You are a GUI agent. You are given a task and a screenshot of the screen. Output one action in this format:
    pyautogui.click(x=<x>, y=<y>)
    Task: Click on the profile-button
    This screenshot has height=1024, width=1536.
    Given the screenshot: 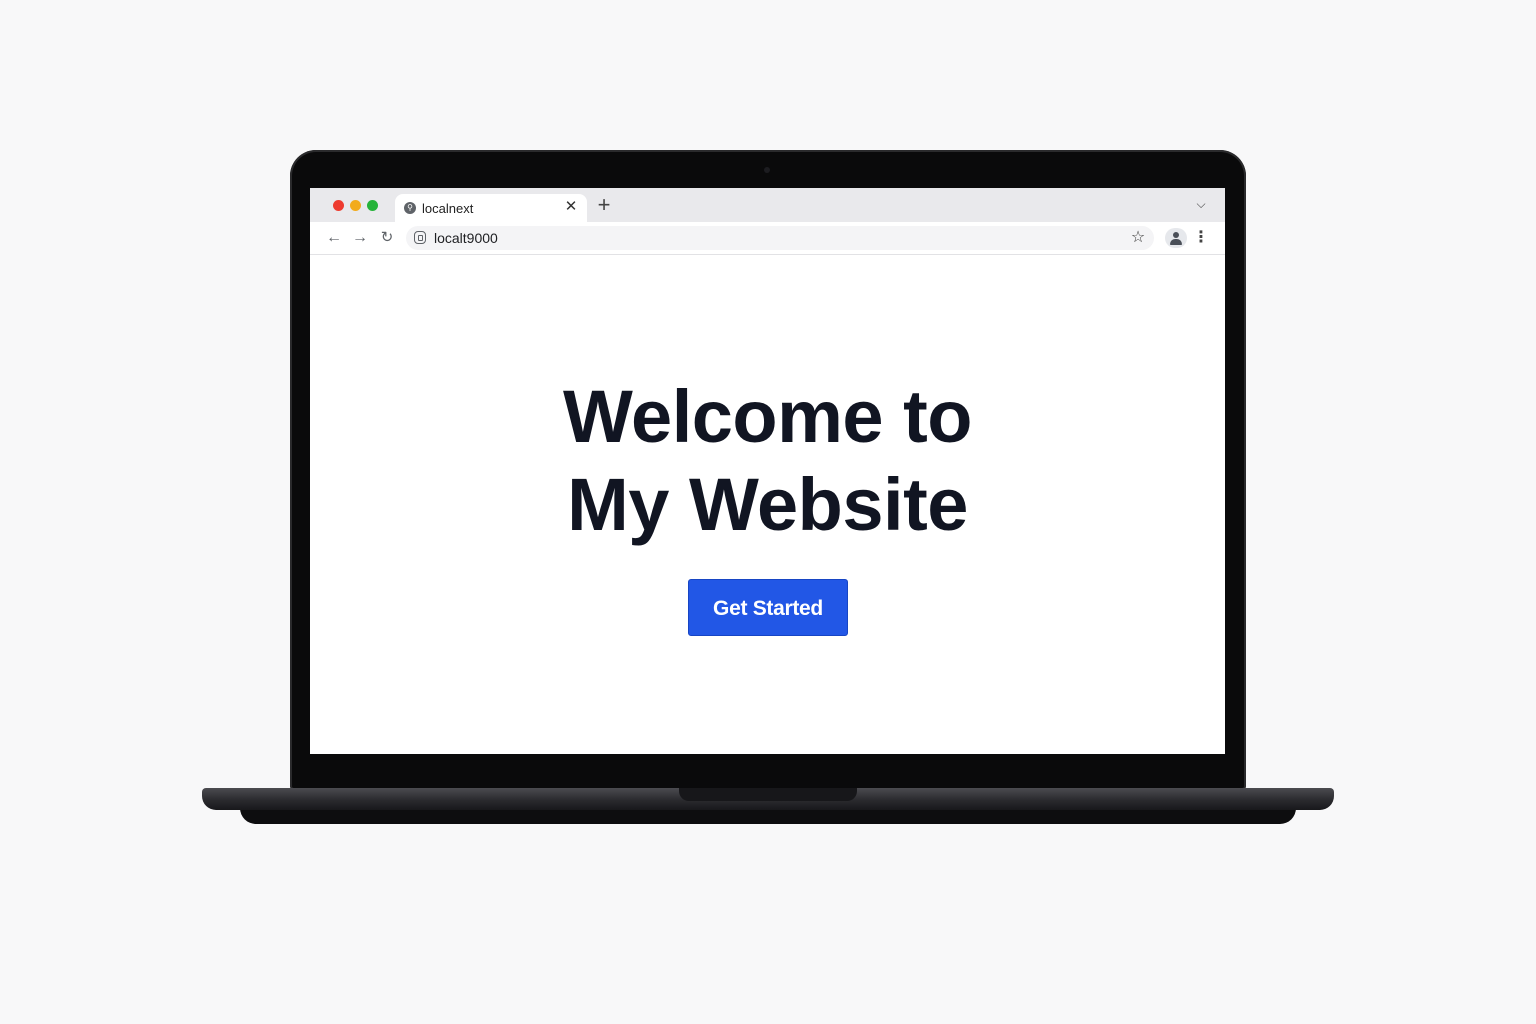 What is the action you would take?
    pyautogui.click(x=1176, y=238)
    